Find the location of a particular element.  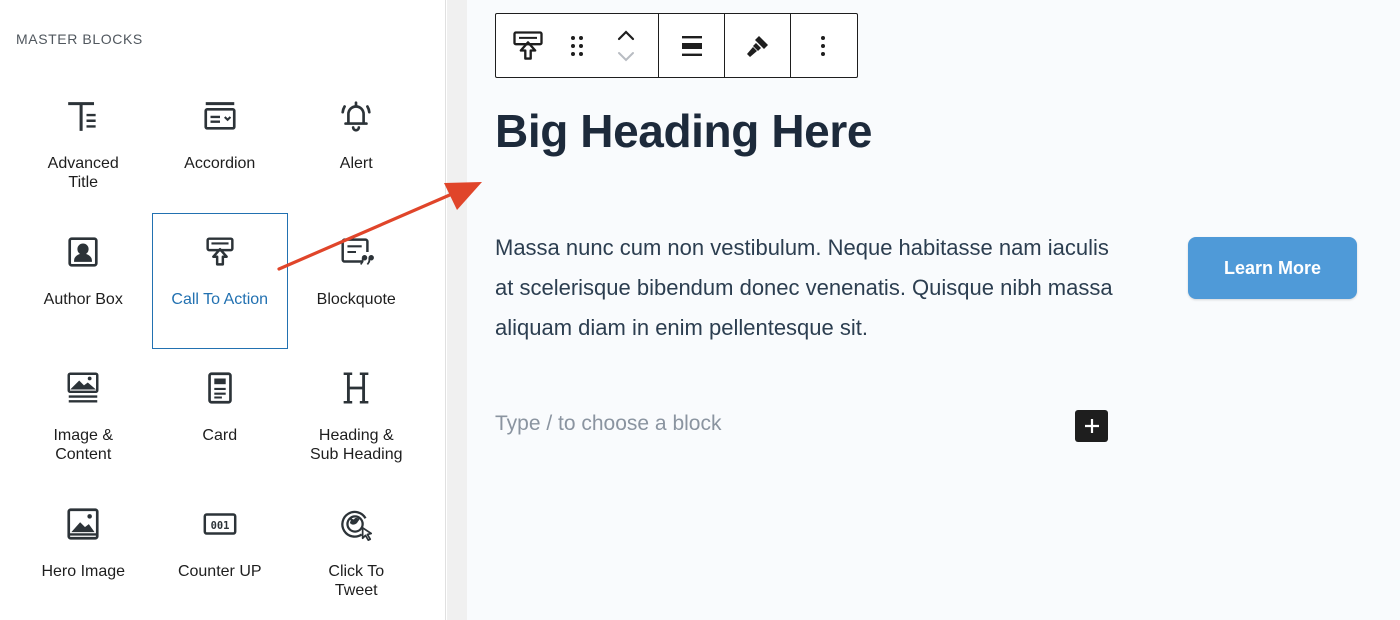

move-buttons is located at coordinates (625, 45).